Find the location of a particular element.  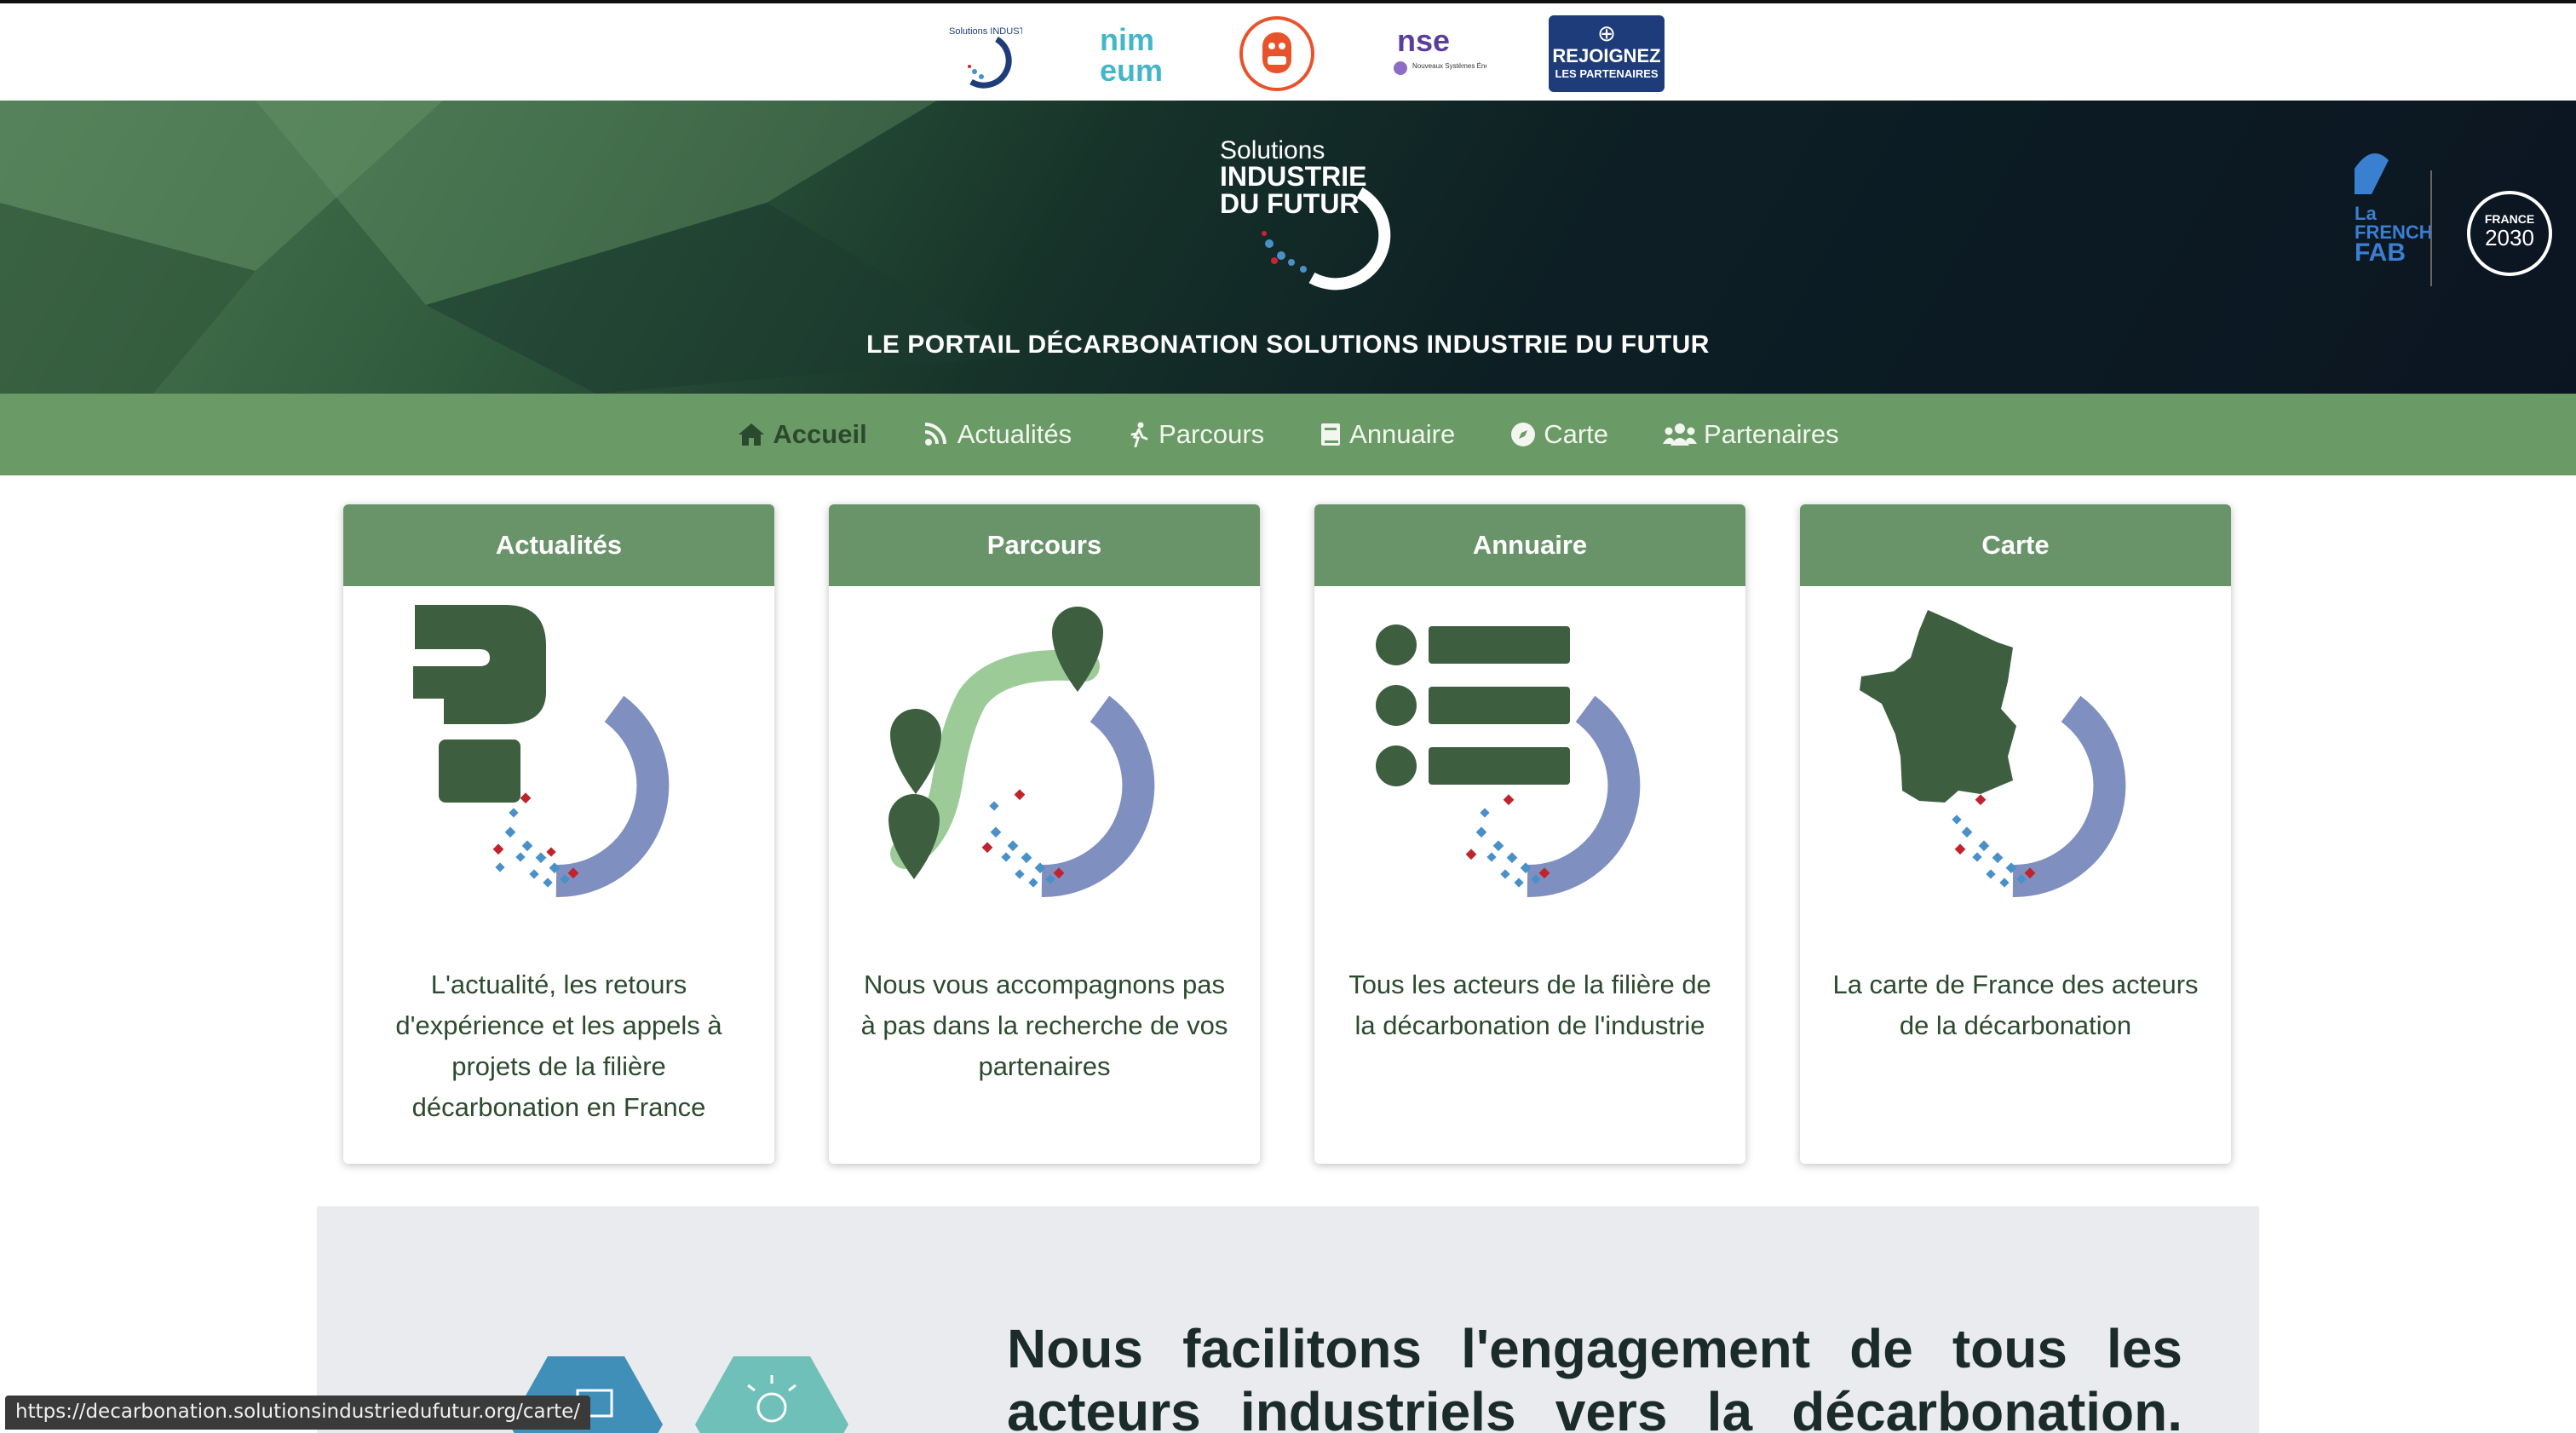

compass-icon is located at coordinates (1523, 435).